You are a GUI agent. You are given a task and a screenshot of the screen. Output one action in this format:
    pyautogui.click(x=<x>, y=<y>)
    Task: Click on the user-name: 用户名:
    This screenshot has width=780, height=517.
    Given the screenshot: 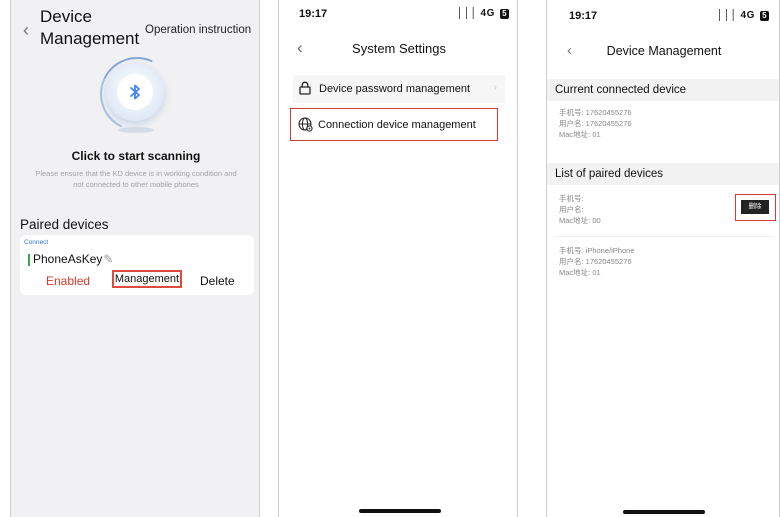 What is the action you would take?
    pyautogui.click(x=571, y=209)
    